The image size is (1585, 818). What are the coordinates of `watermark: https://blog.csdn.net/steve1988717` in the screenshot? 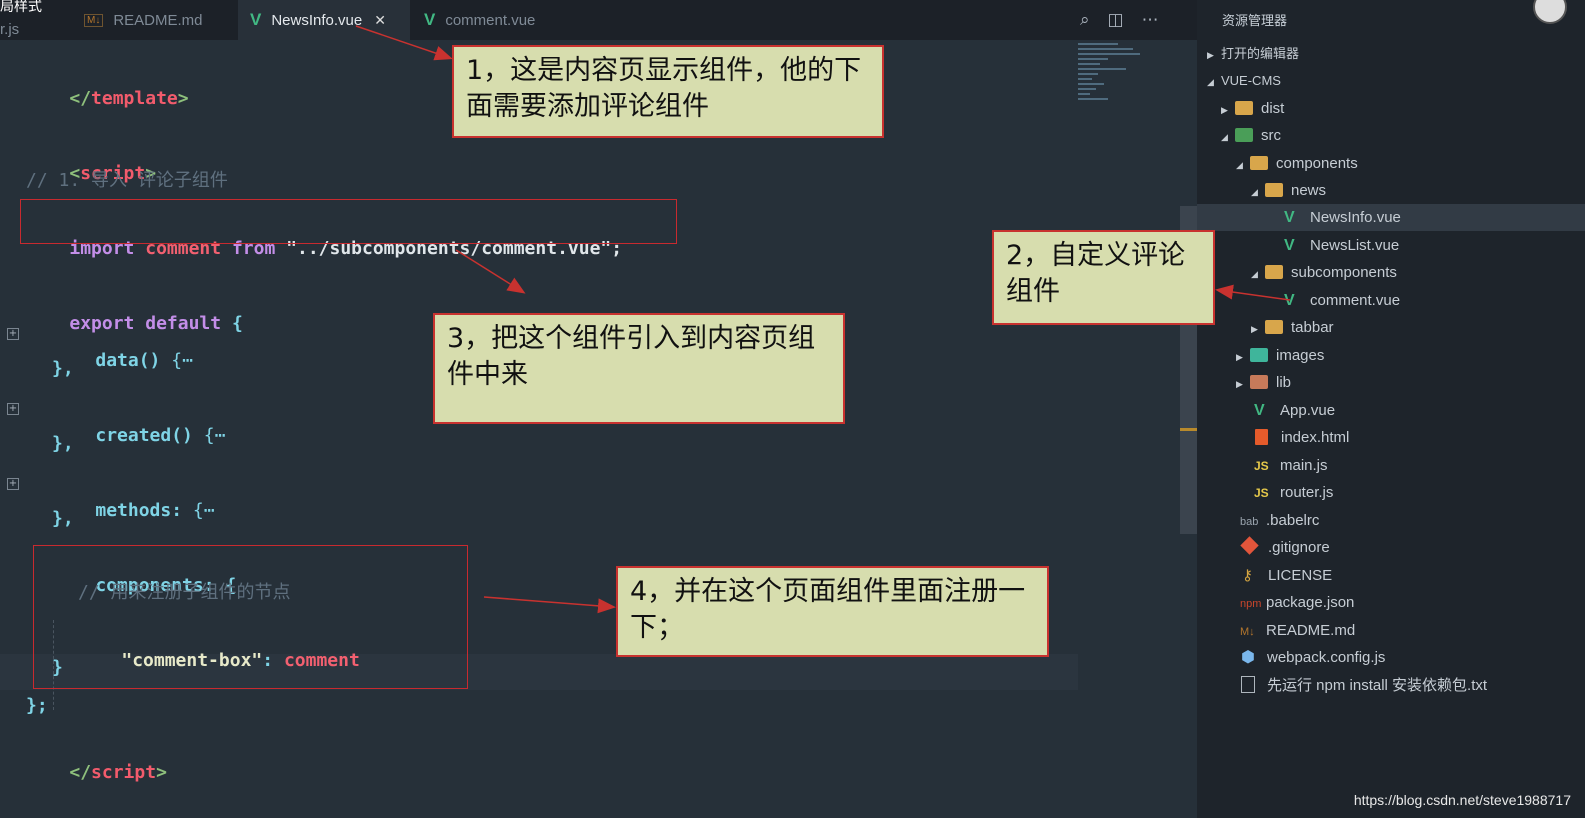 It's located at (1462, 800).